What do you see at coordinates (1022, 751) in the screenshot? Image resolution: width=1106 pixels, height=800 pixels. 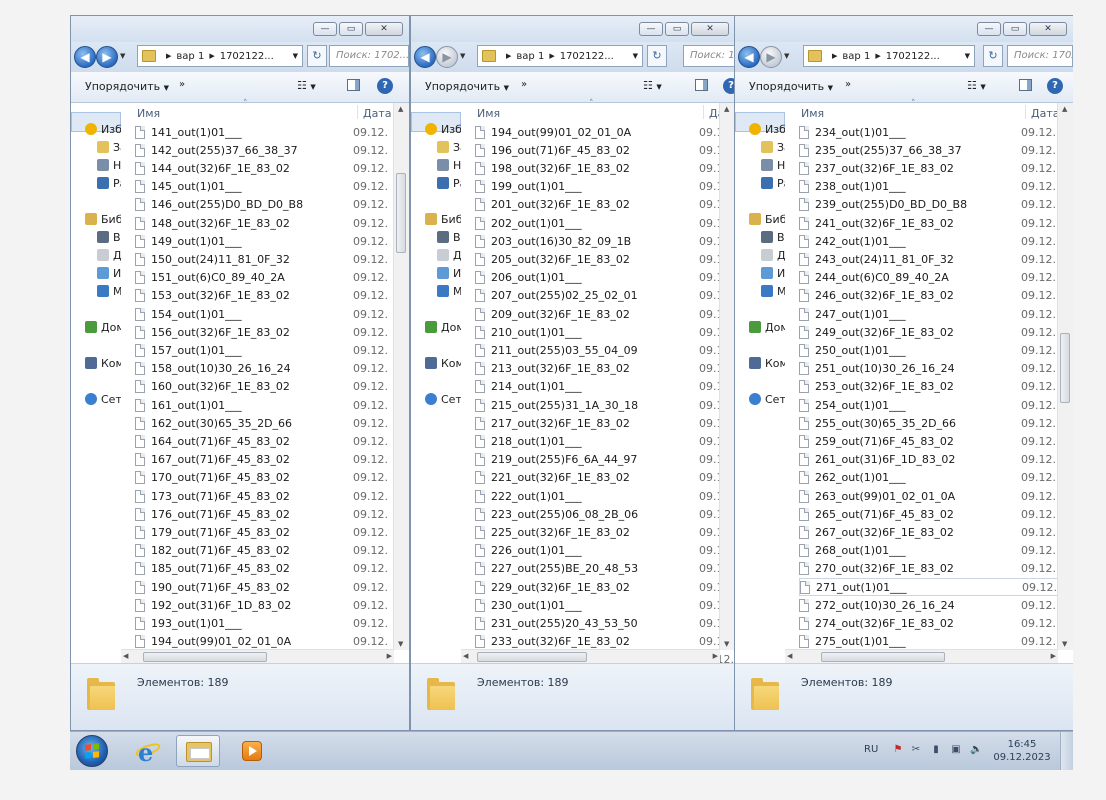 I see `clock: 16:45 09.12.2023` at bounding box center [1022, 751].